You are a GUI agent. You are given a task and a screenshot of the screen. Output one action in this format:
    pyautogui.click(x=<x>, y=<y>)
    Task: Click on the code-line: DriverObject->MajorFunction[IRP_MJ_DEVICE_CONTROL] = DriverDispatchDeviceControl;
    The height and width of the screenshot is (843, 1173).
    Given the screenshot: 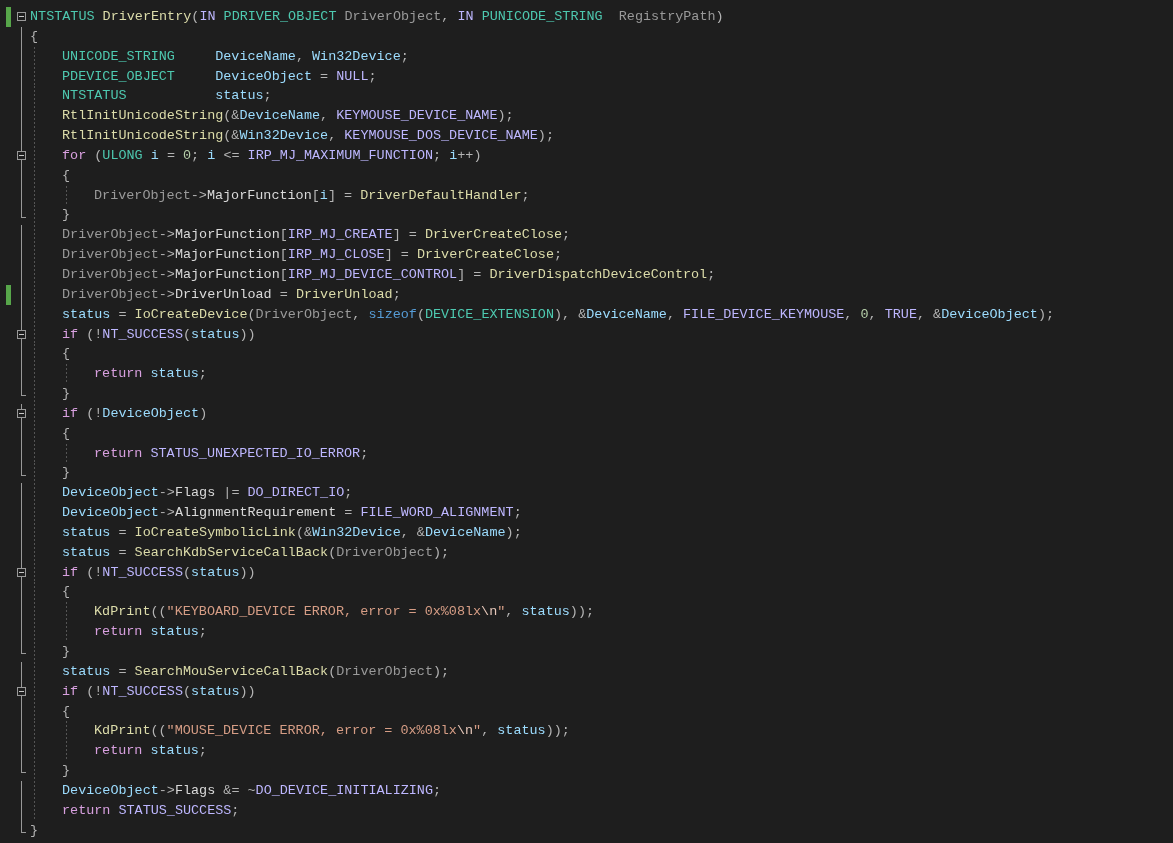 What is the action you would take?
    pyautogui.click(x=389, y=274)
    